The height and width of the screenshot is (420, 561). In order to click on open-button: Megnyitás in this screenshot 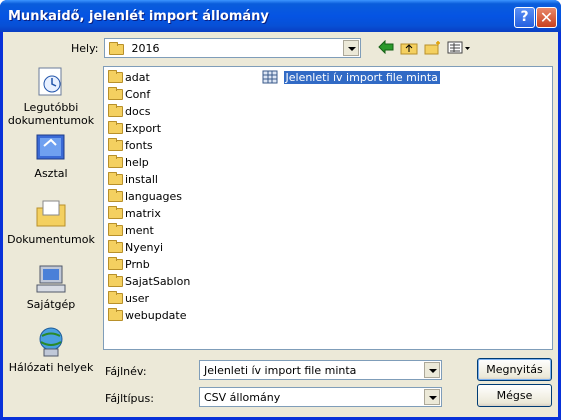, I will do `click(514, 369)`.